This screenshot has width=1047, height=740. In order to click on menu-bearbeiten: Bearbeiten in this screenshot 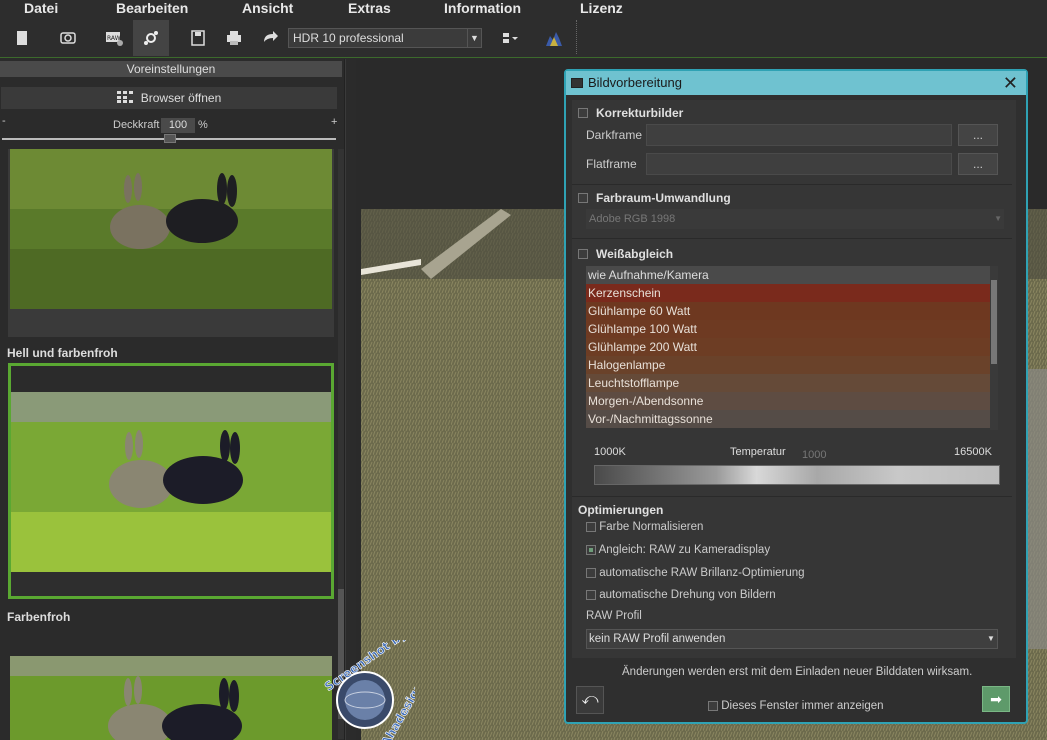, I will do `click(152, 9)`.